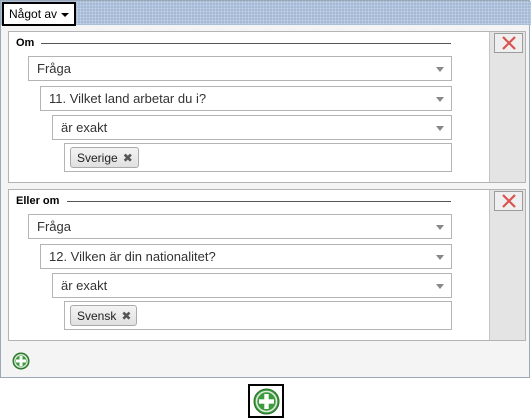 The width and height of the screenshot is (532, 420). I want to click on match-type-label: Något av, so click(33, 14).